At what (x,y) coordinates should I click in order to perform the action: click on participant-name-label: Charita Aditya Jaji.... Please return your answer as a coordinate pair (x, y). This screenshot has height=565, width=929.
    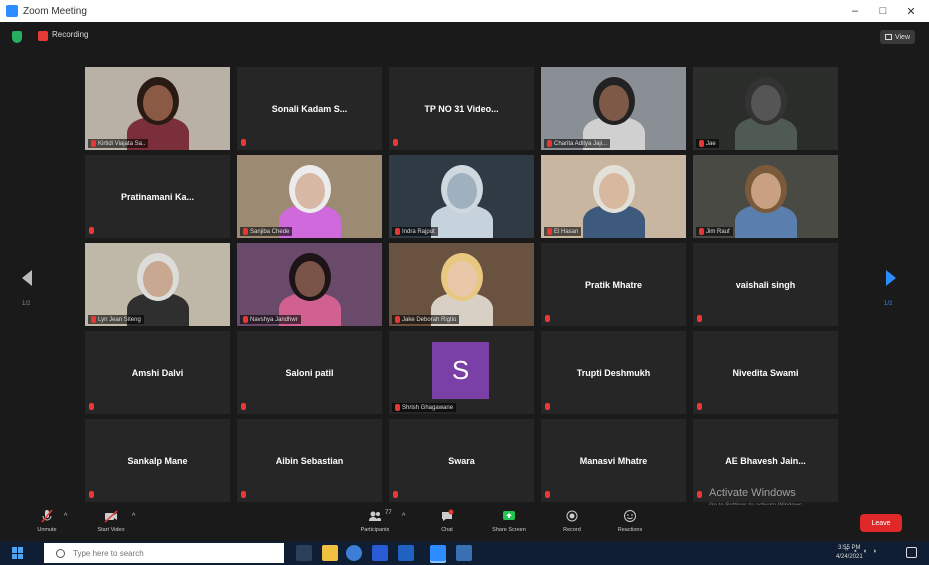
    Looking at the image, I should click on (577, 143).